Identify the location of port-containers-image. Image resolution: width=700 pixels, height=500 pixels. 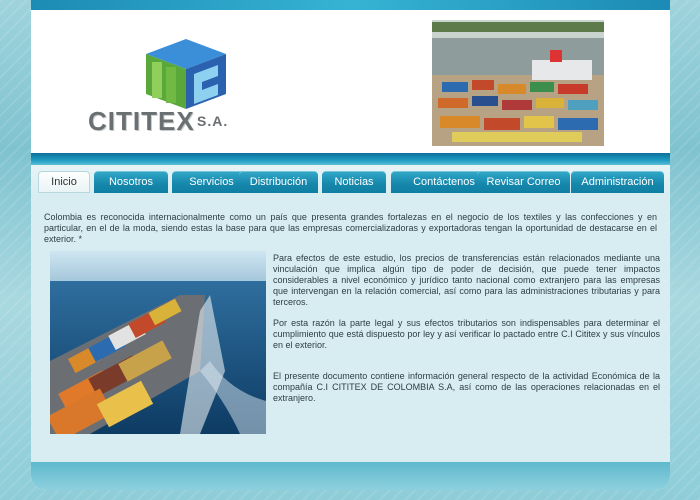
(518, 83).